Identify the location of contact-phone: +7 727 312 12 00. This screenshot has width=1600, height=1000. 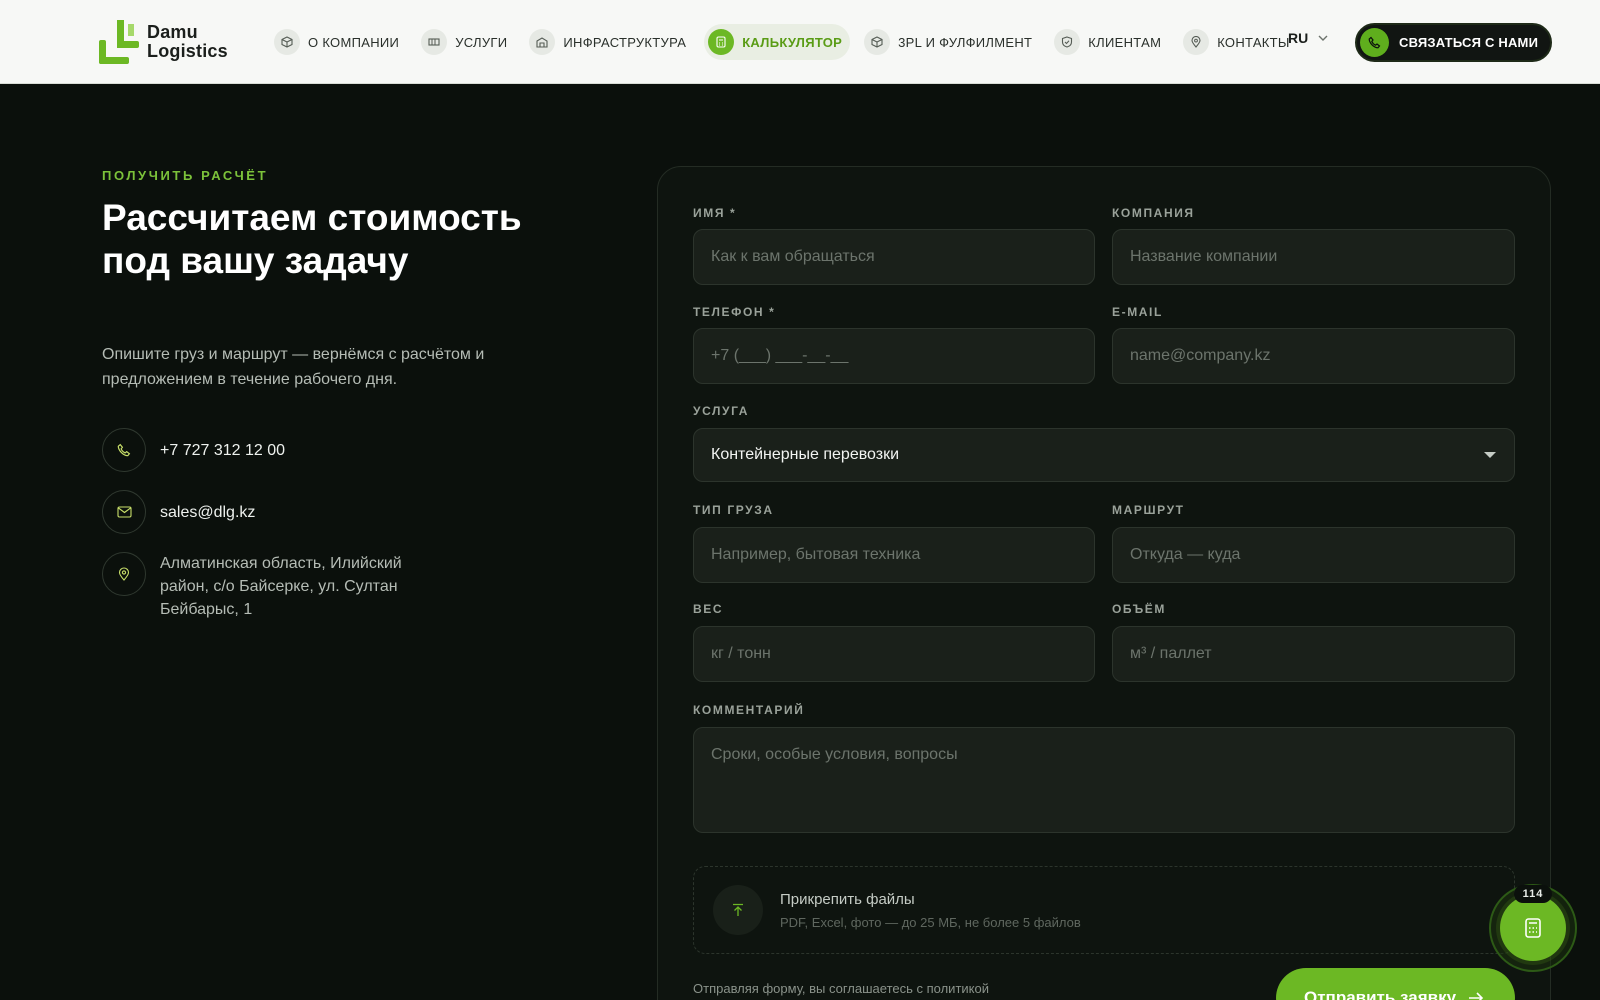
(193, 450).